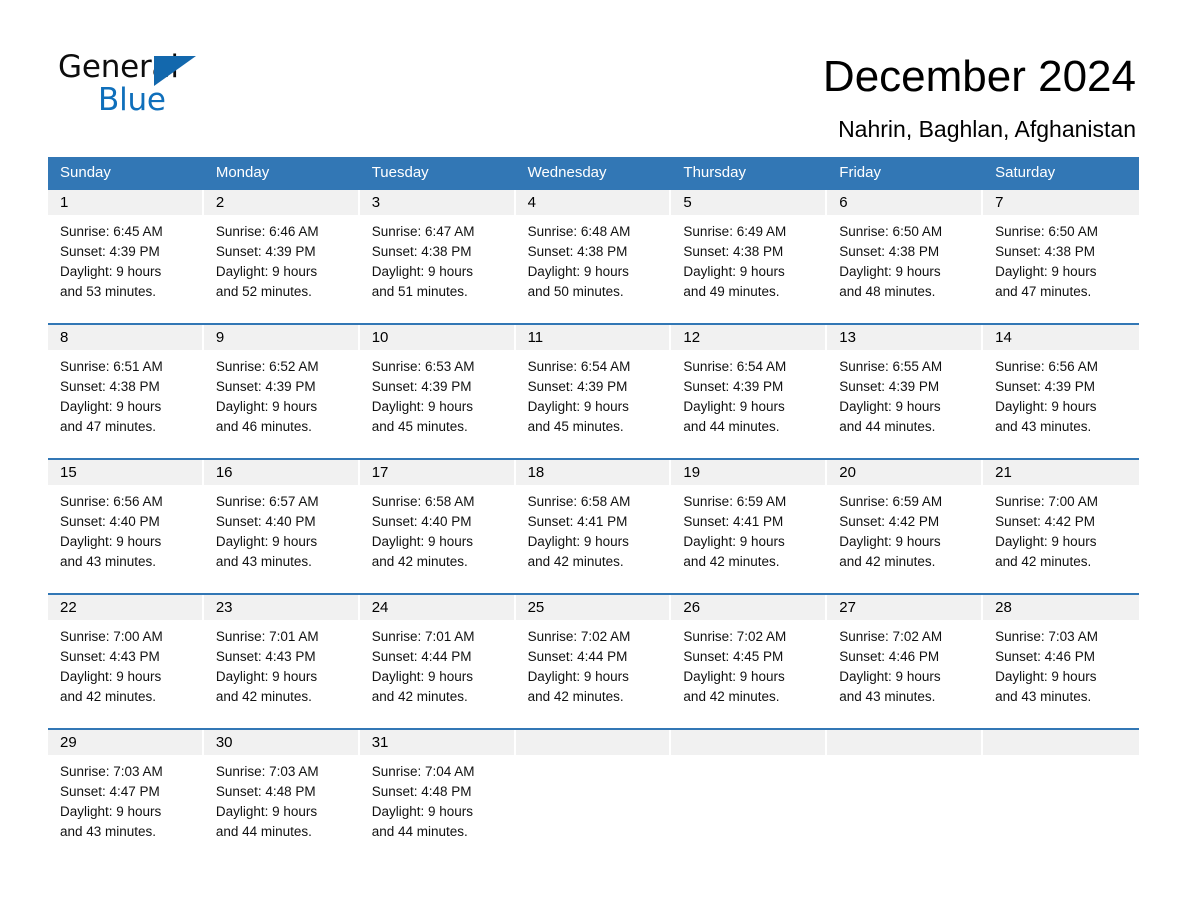 This screenshot has width=1188, height=918. What do you see at coordinates (281, 337) in the screenshot?
I see `day-number-band: 9` at bounding box center [281, 337].